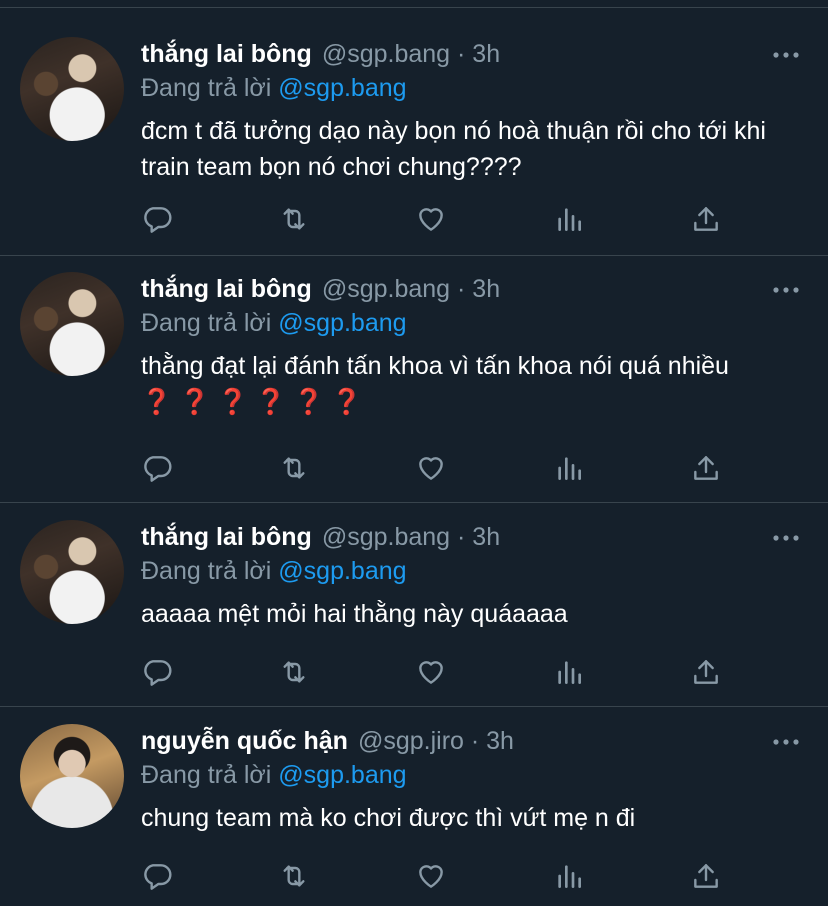 The image size is (828, 906). Describe the element at coordinates (354, 614) in the screenshot. I see `tweet-text: aaaaa mệt mỏi hai thằng này quáaaaa` at that location.